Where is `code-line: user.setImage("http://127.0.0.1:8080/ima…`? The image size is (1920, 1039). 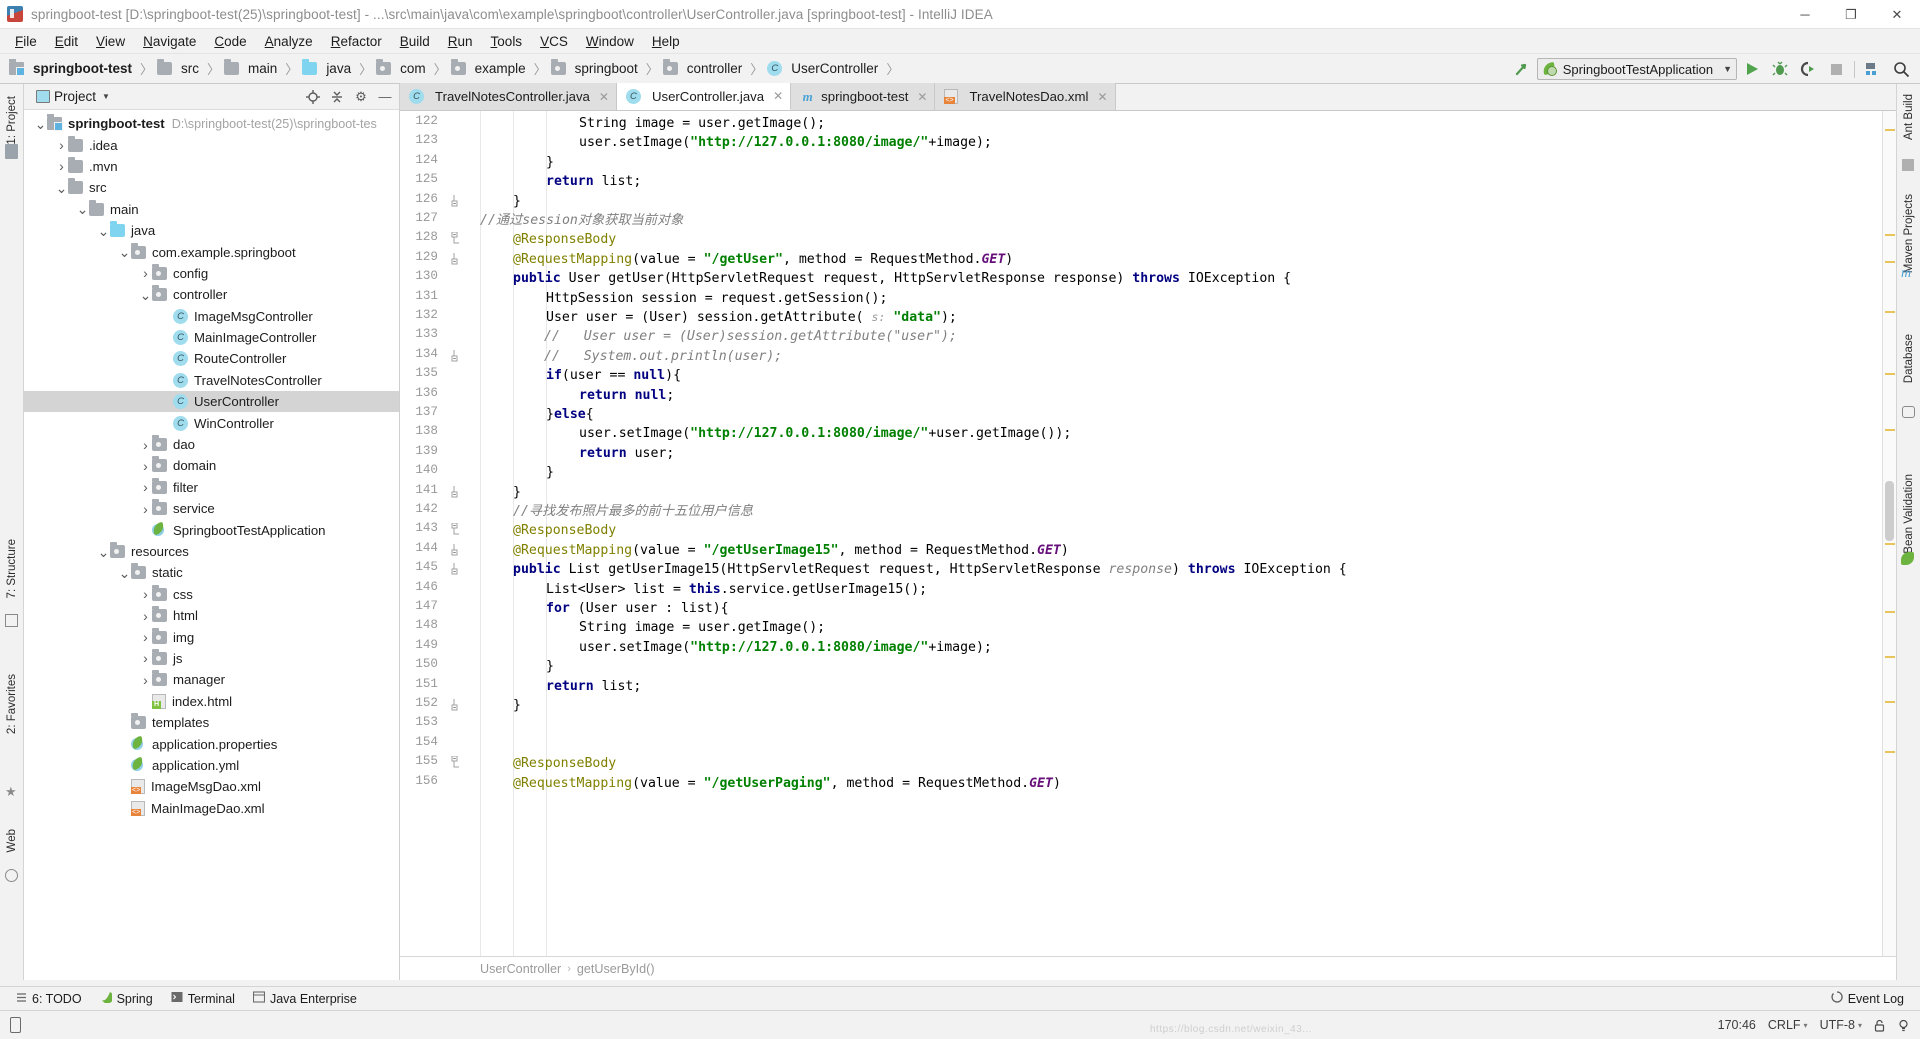 code-line: user.setImage("http://127.0.0.1:8080/ima… is located at coordinates (825, 433).